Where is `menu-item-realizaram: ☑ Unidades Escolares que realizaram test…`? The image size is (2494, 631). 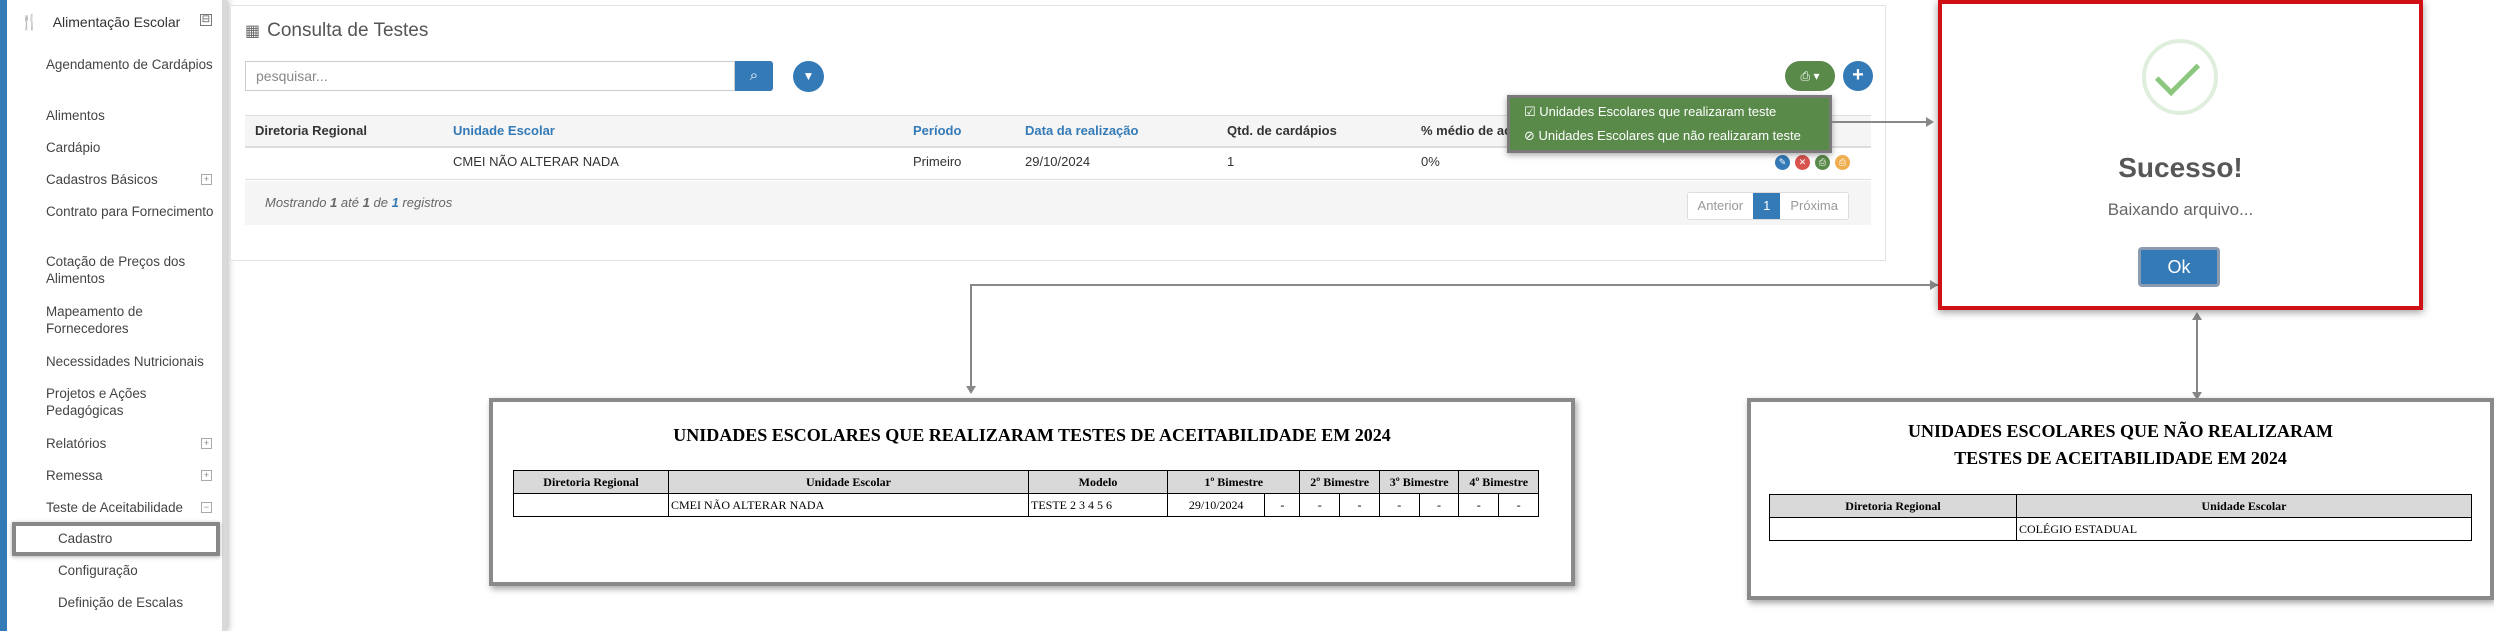 menu-item-realizaram: ☑ Unidades Escolares que realizaram test… is located at coordinates (1650, 112).